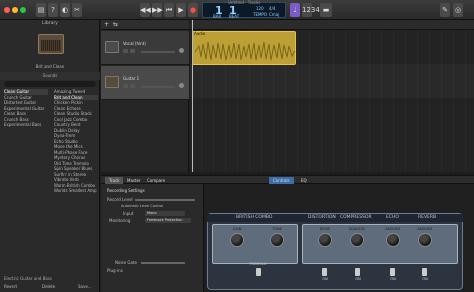  I want to click on distortion-on-label: ON, so click(325, 279).